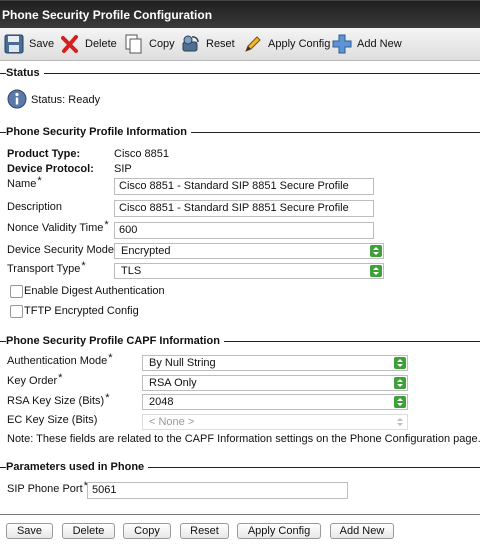 Image resolution: width=480 pixels, height=546 pixels. I want to click on pencil-icon, so click(253, 44).